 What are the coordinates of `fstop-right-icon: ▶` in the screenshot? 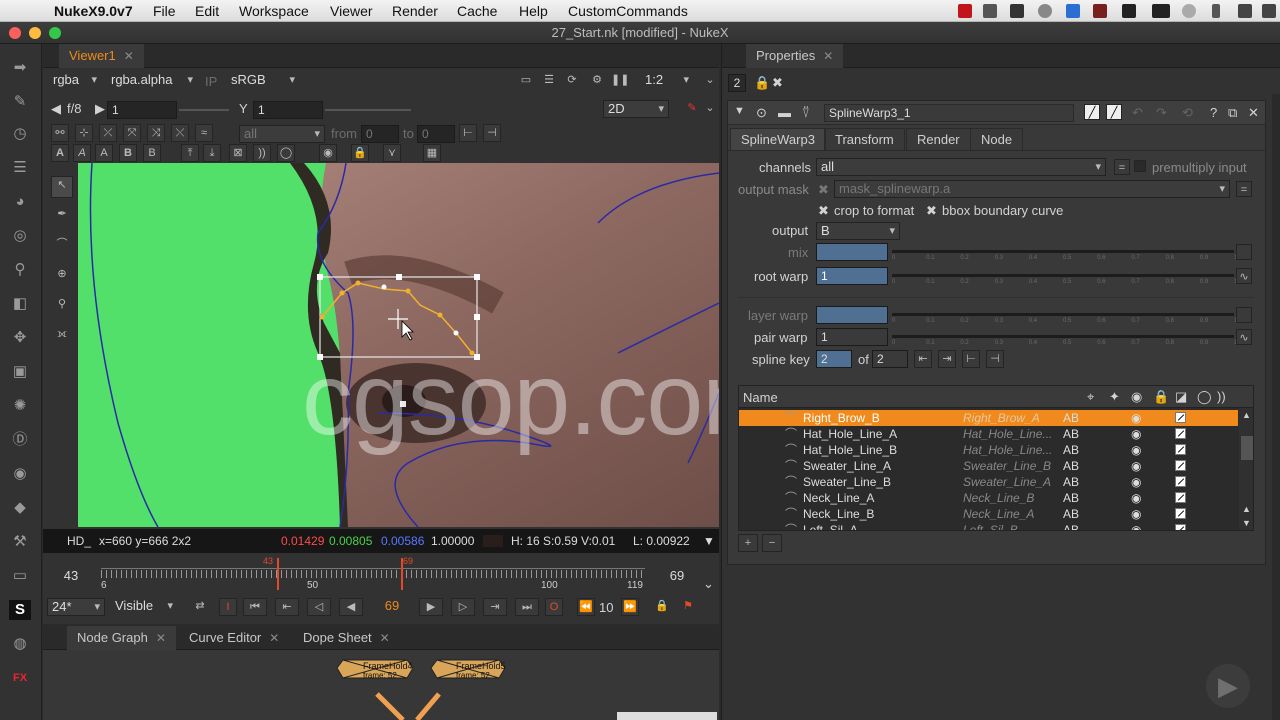 It's located at (100, 109).